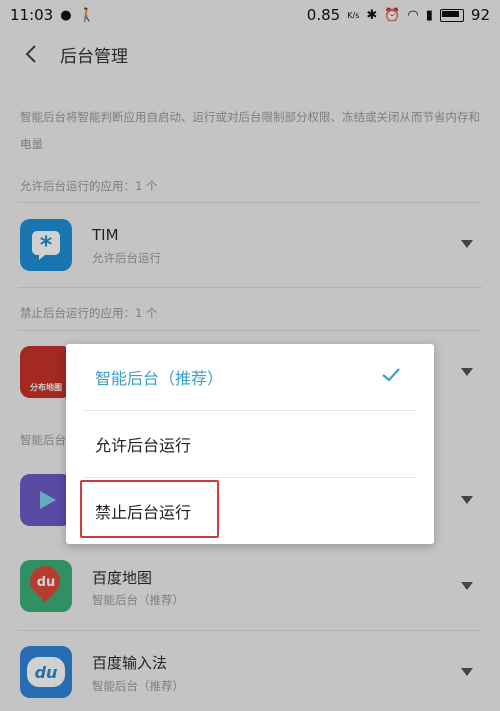  Describe the element at coordinates (143, 445) in the screenshot. I see `menu-option-label: 允许后台运行` at that location.